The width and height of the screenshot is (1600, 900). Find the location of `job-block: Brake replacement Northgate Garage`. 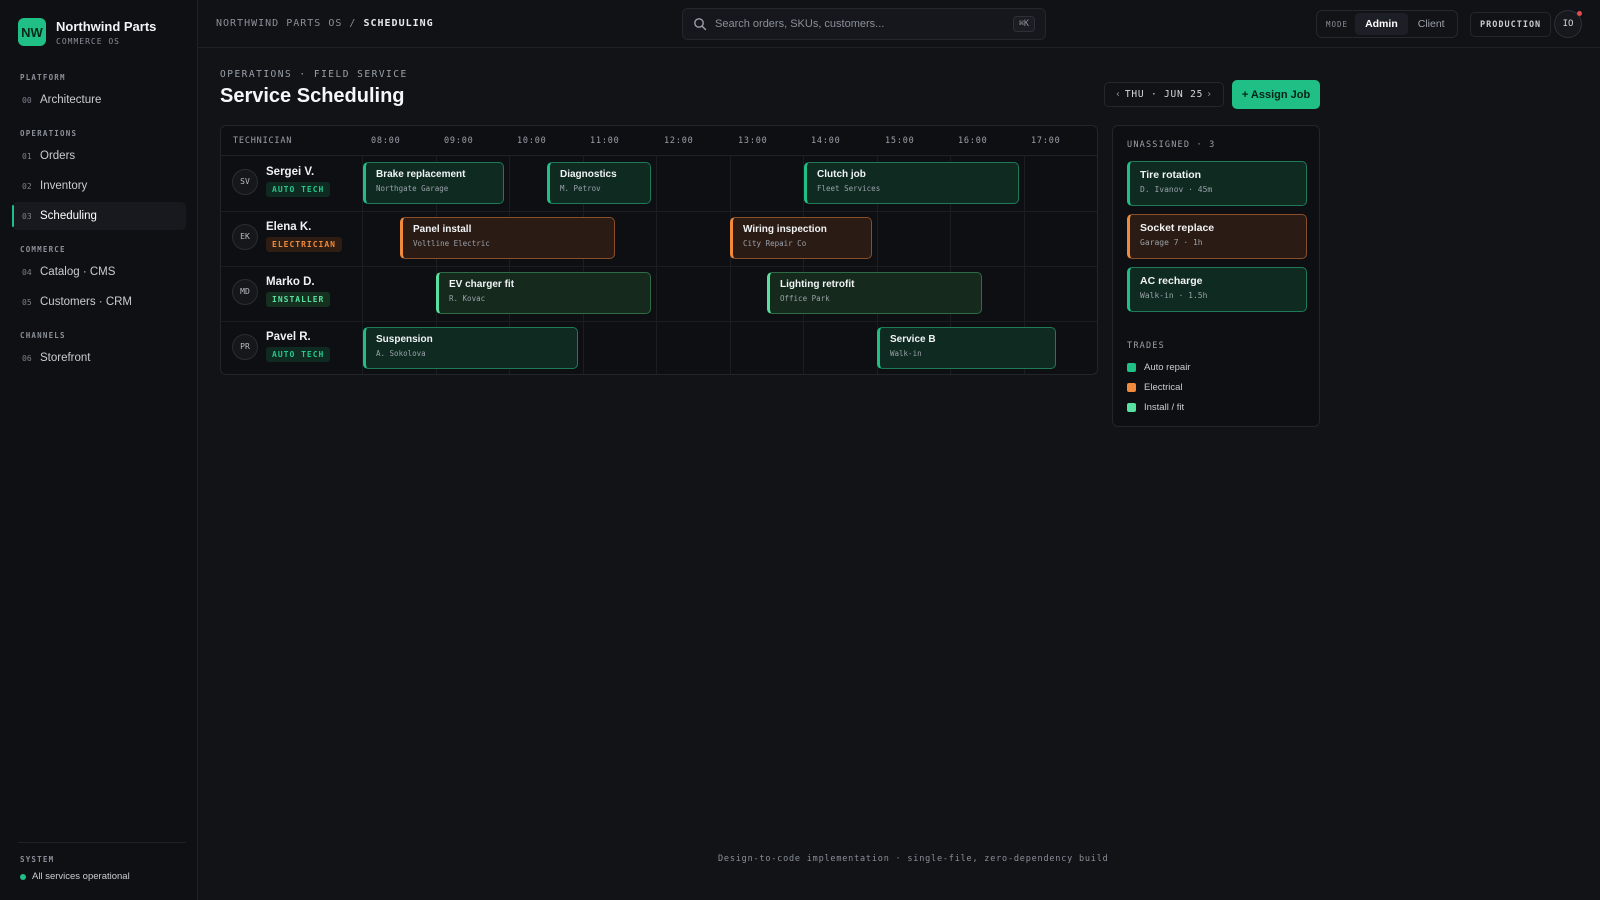

job-block: Brake replacement Northgate Garage is located at coordinates (433, 183).